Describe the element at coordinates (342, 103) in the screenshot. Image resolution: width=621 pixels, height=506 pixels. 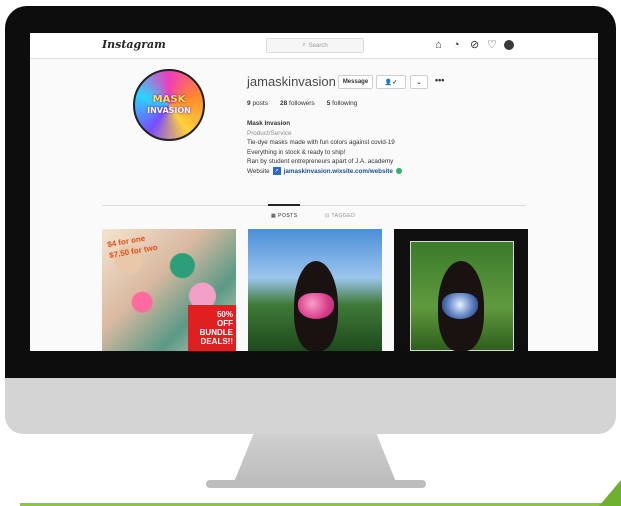
I see `stat-following: 5 following` at that location.